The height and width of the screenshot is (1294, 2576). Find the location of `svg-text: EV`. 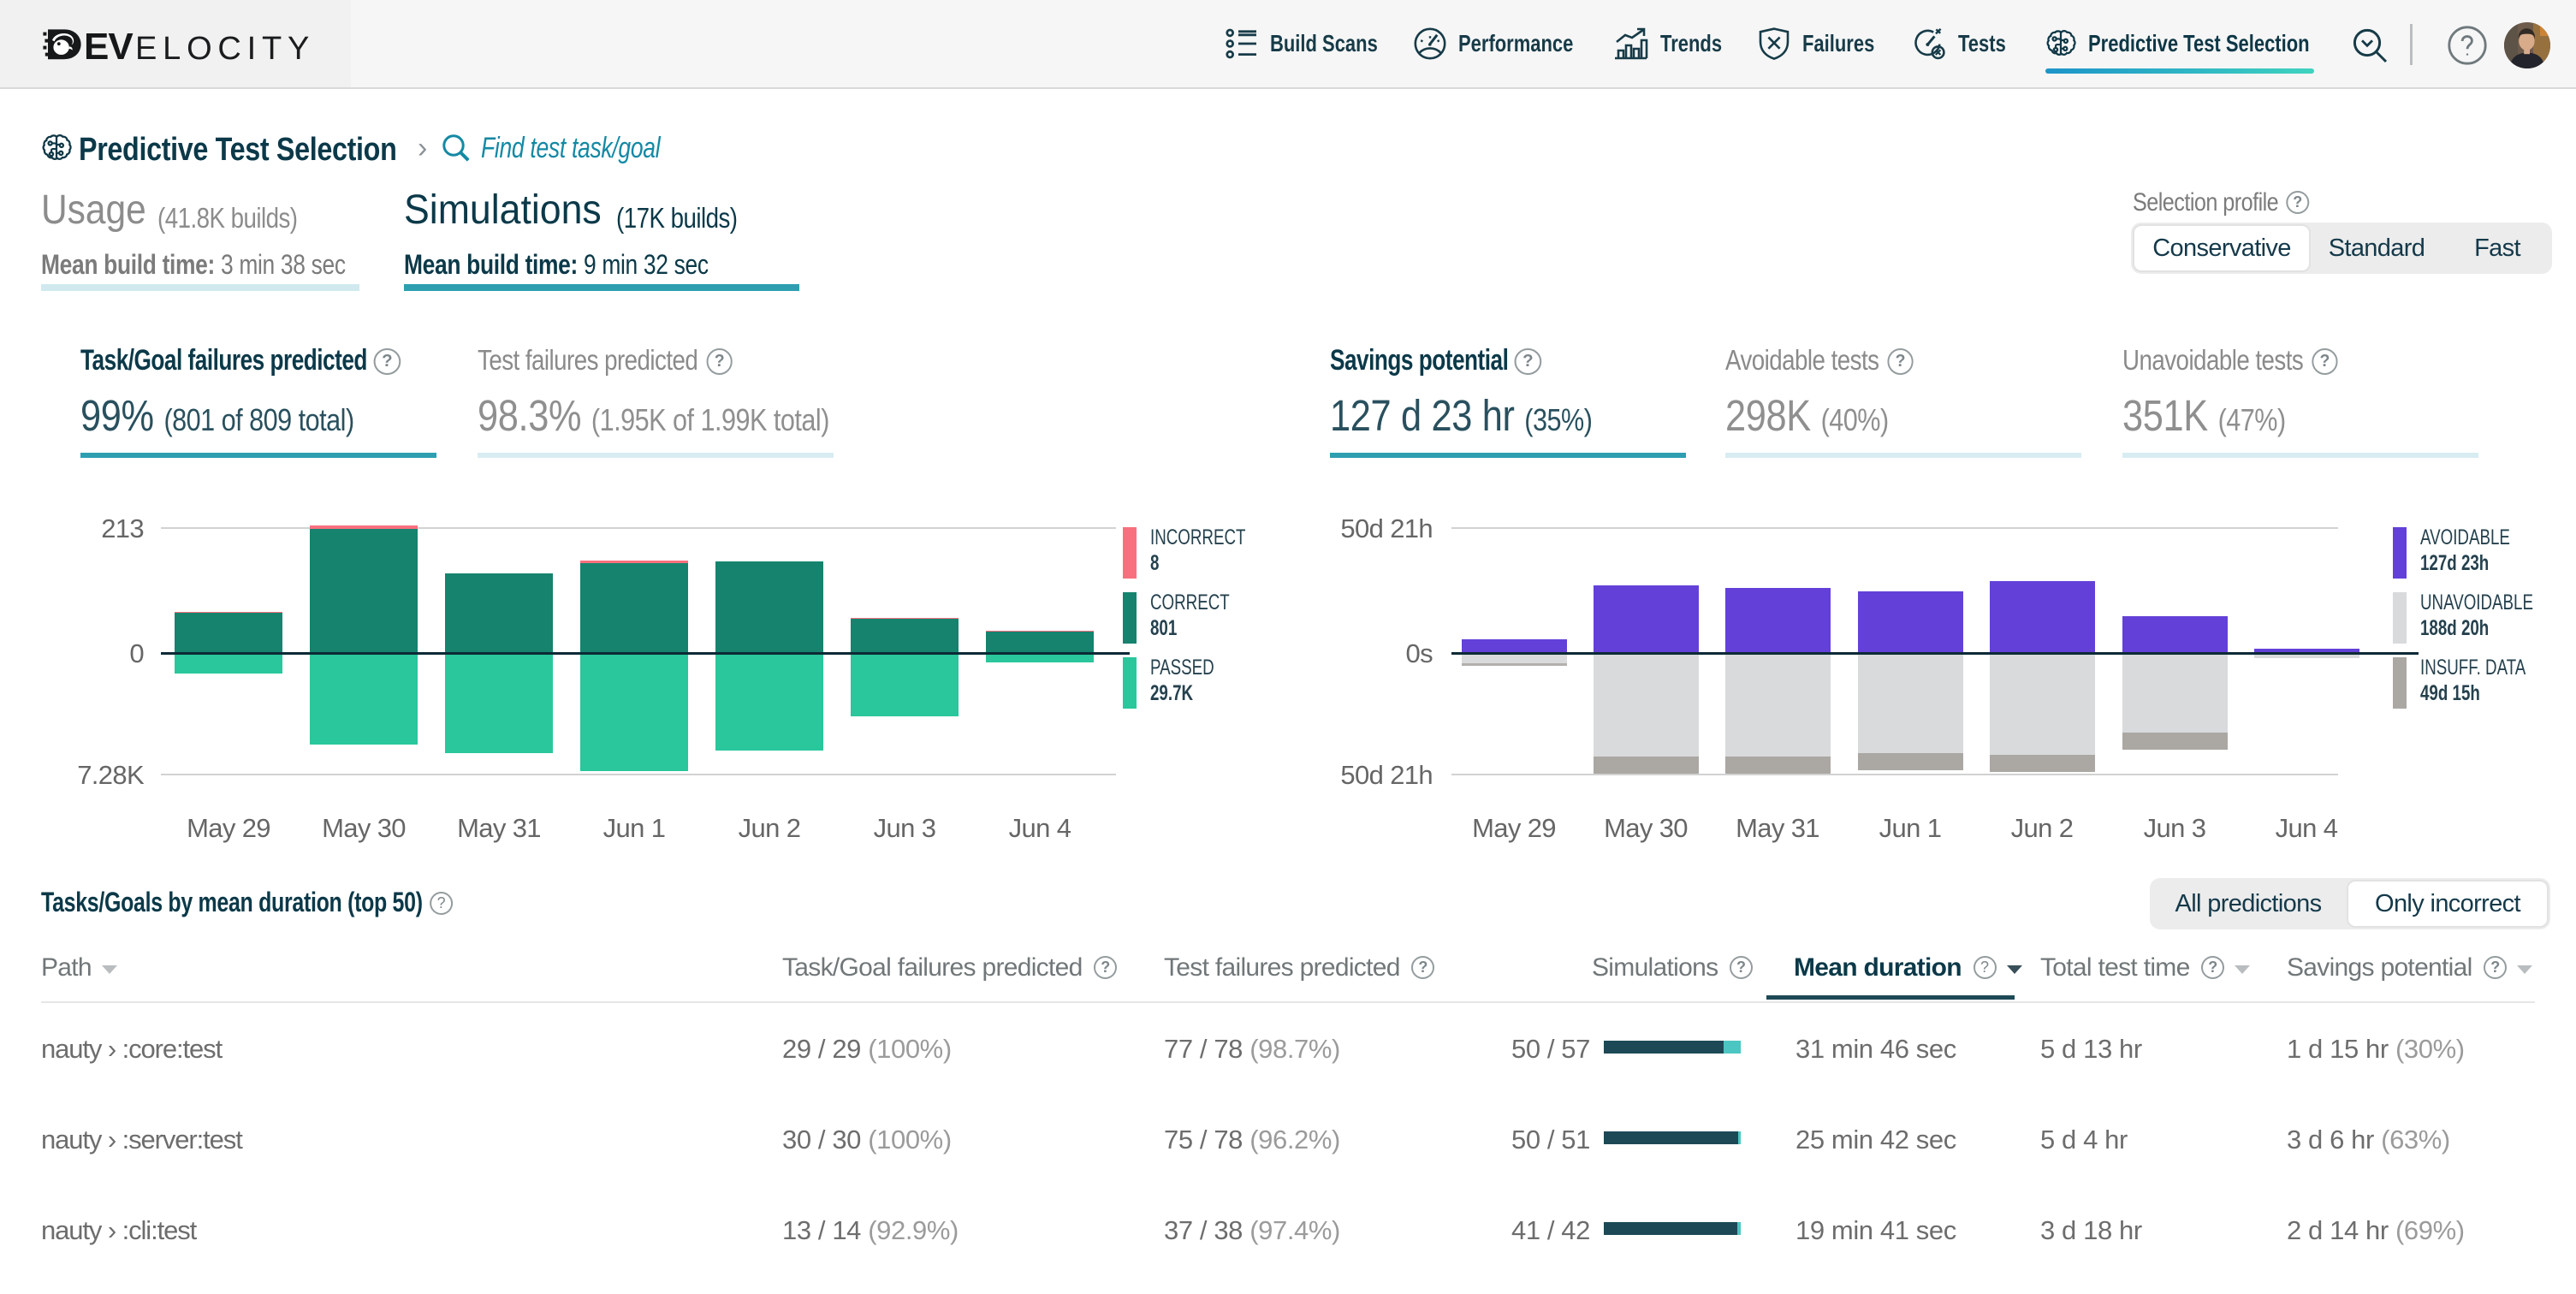

svg-text: EV is located at coordinates (109, 47).